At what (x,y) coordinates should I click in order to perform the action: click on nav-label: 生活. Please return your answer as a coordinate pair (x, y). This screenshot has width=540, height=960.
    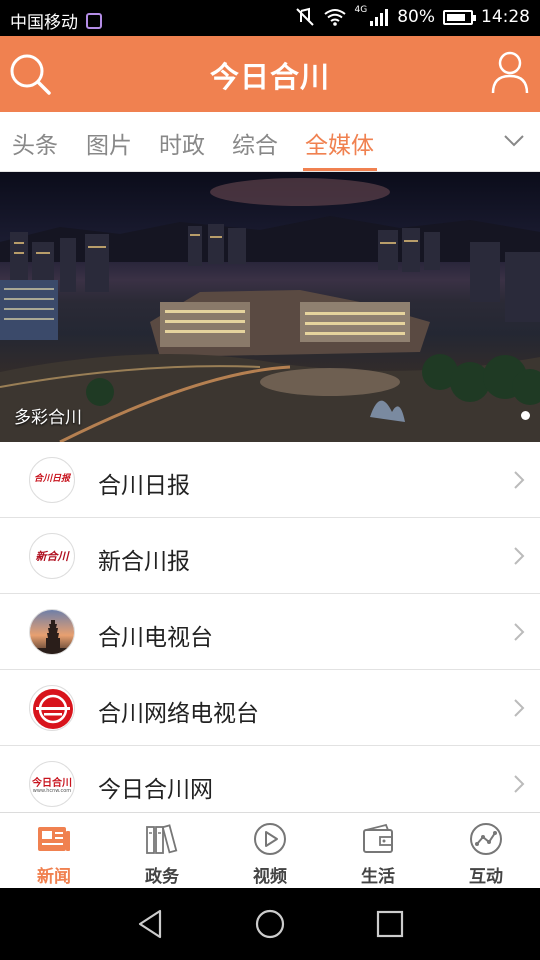
    Looking at the image, I should click on (378, 877).